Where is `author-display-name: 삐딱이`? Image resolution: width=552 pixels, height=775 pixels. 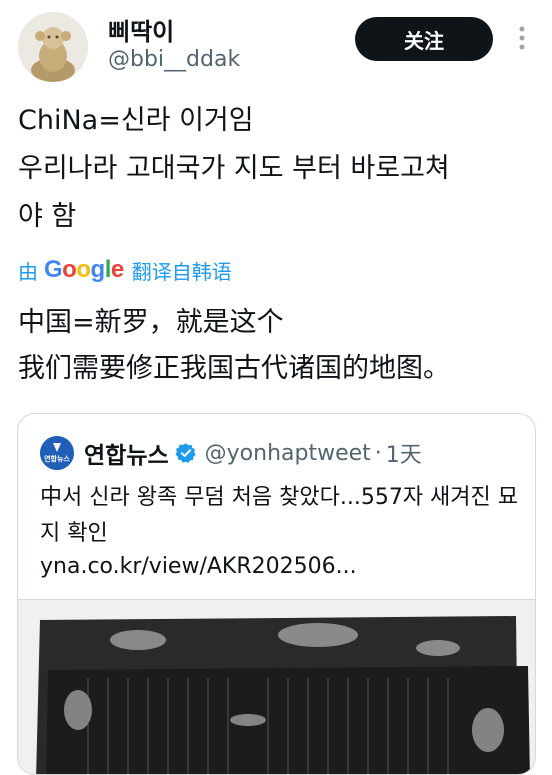 author-display-name: 삐딱이 is located at coordinates (141, 29).